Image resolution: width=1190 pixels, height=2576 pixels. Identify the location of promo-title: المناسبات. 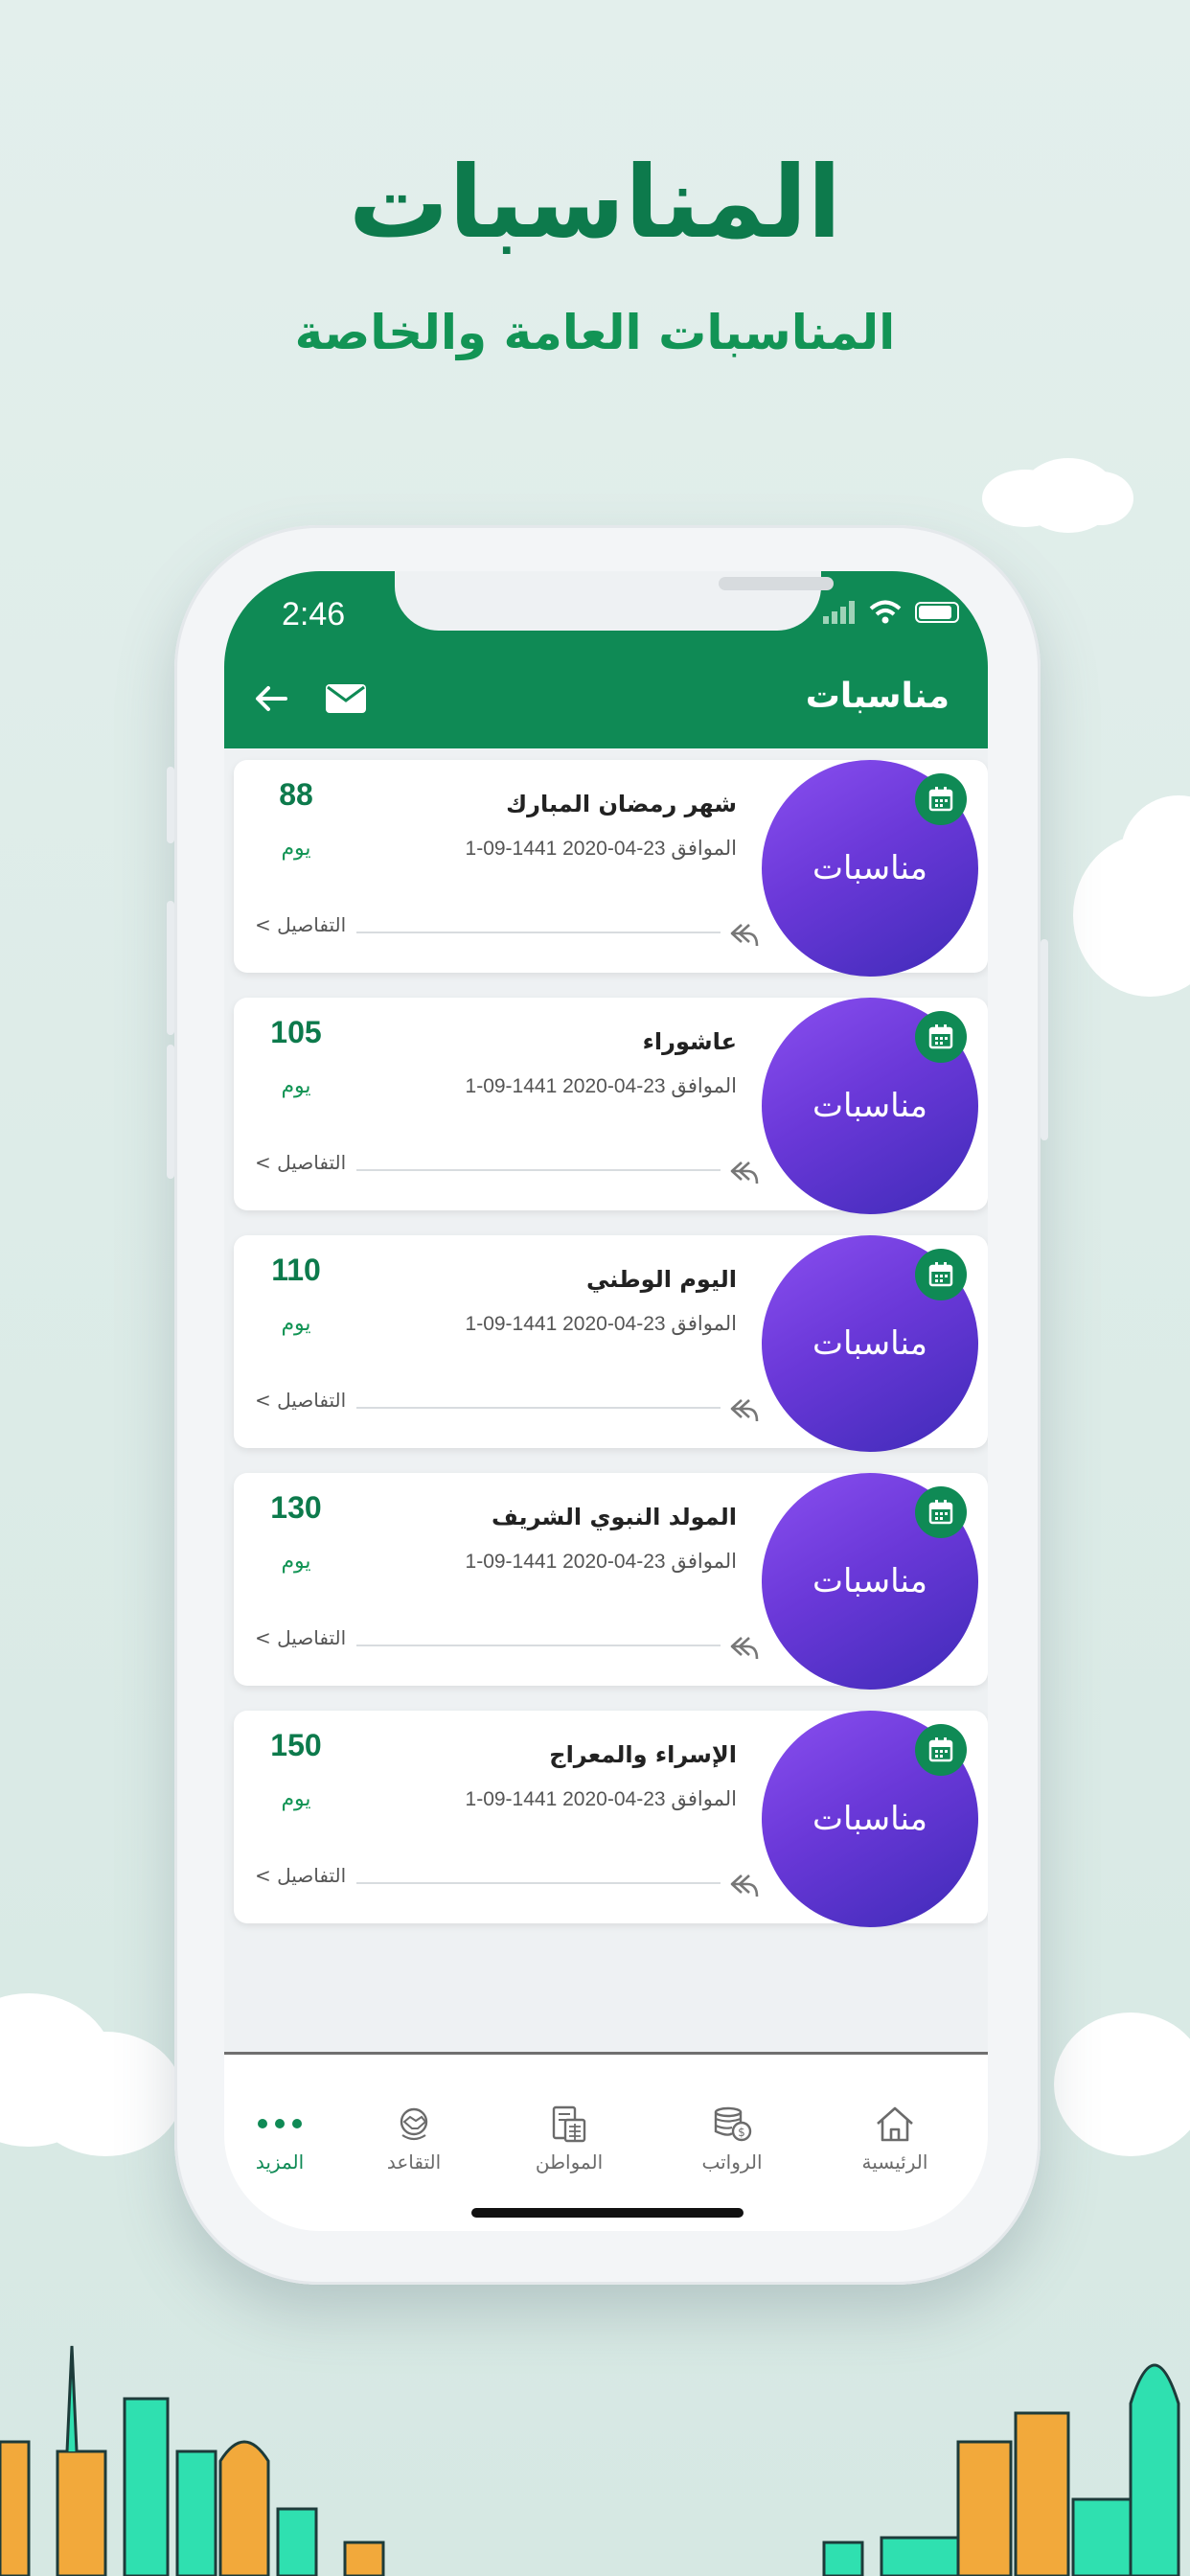
(595, 202).